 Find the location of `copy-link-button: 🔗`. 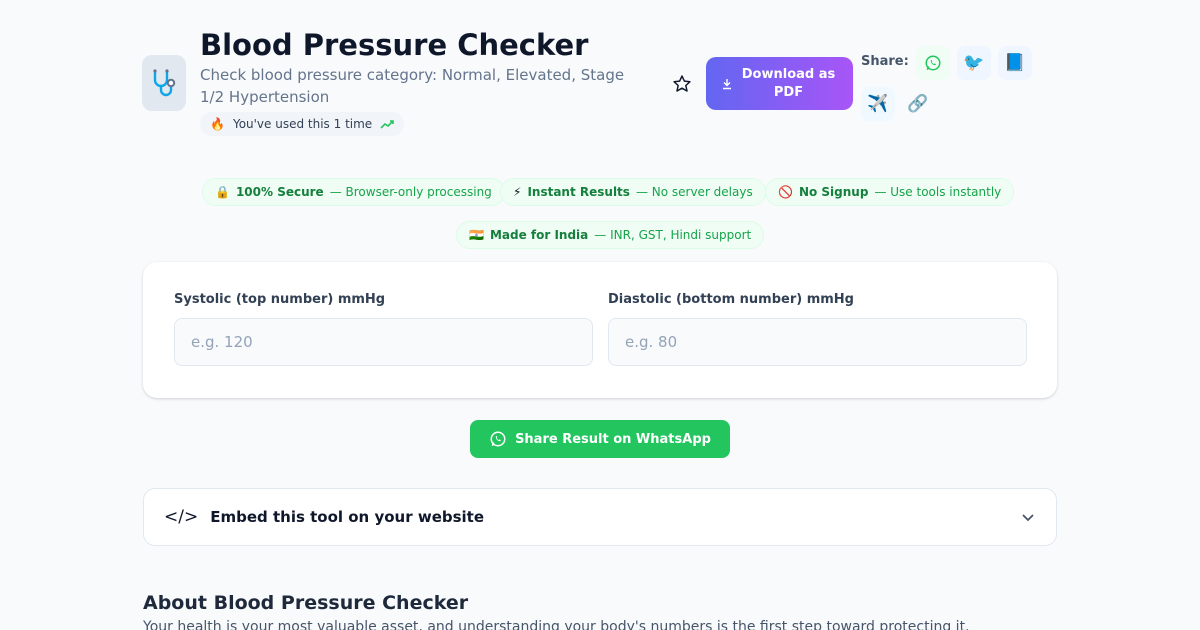

copy-link-button: 🔗 is located at coordinates (918, 104).